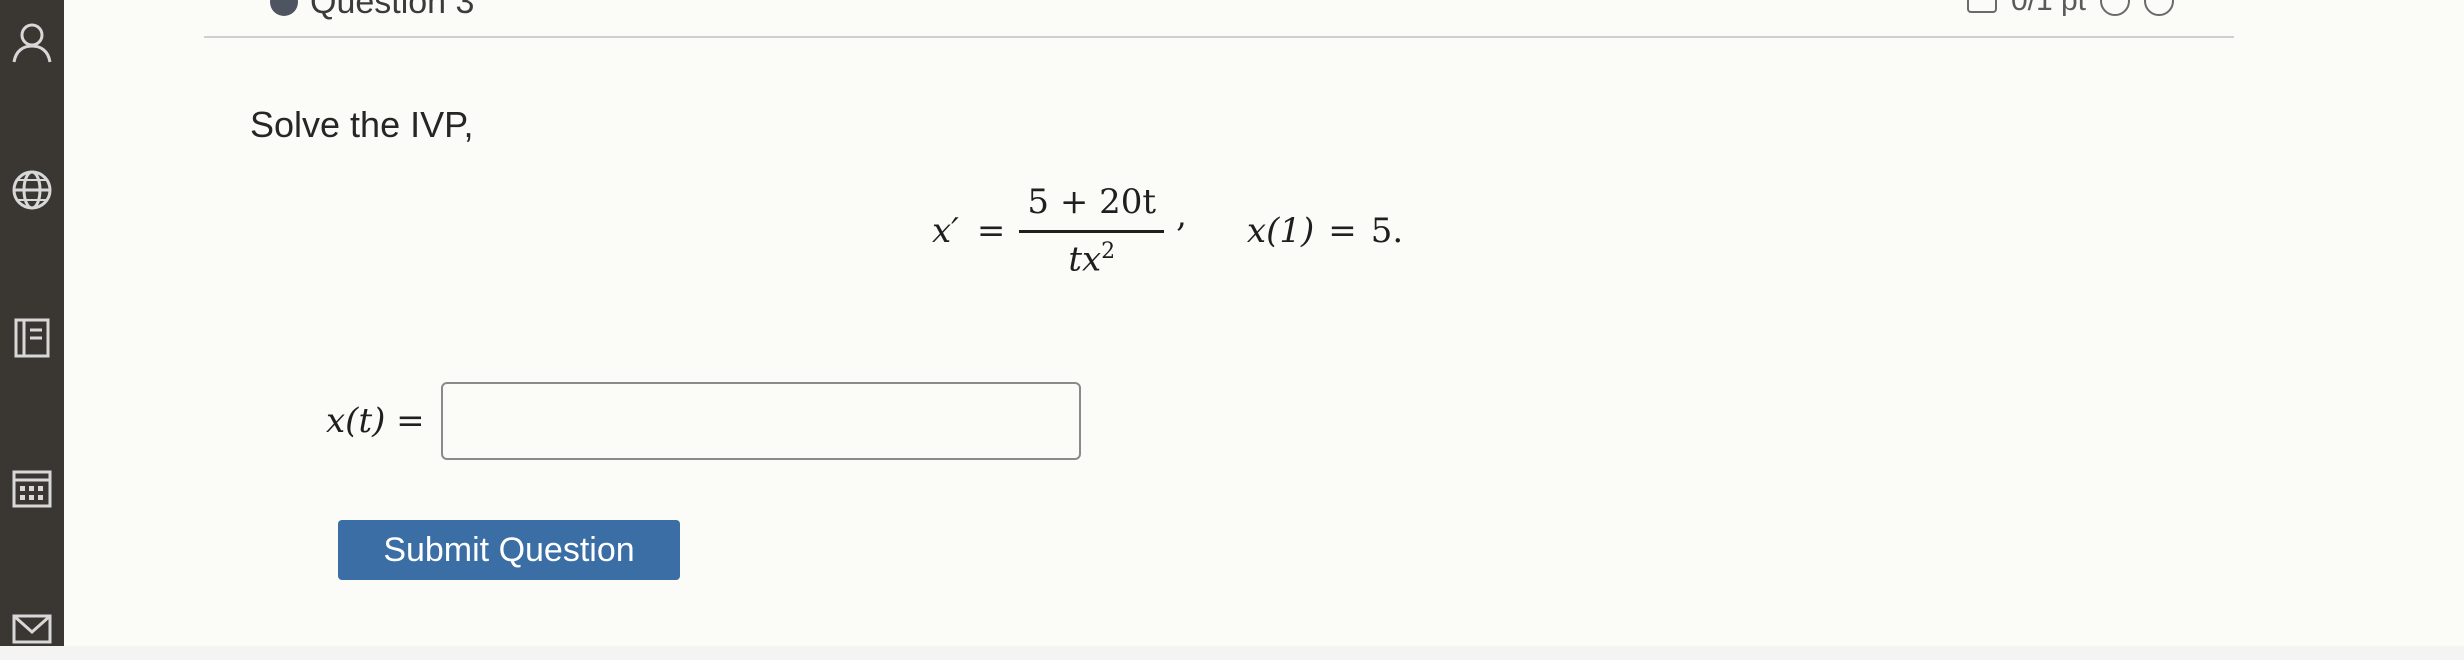 This screenshot has width=2464, height=660. I want to click on answer-row: x(t) =, so click(703, 421).